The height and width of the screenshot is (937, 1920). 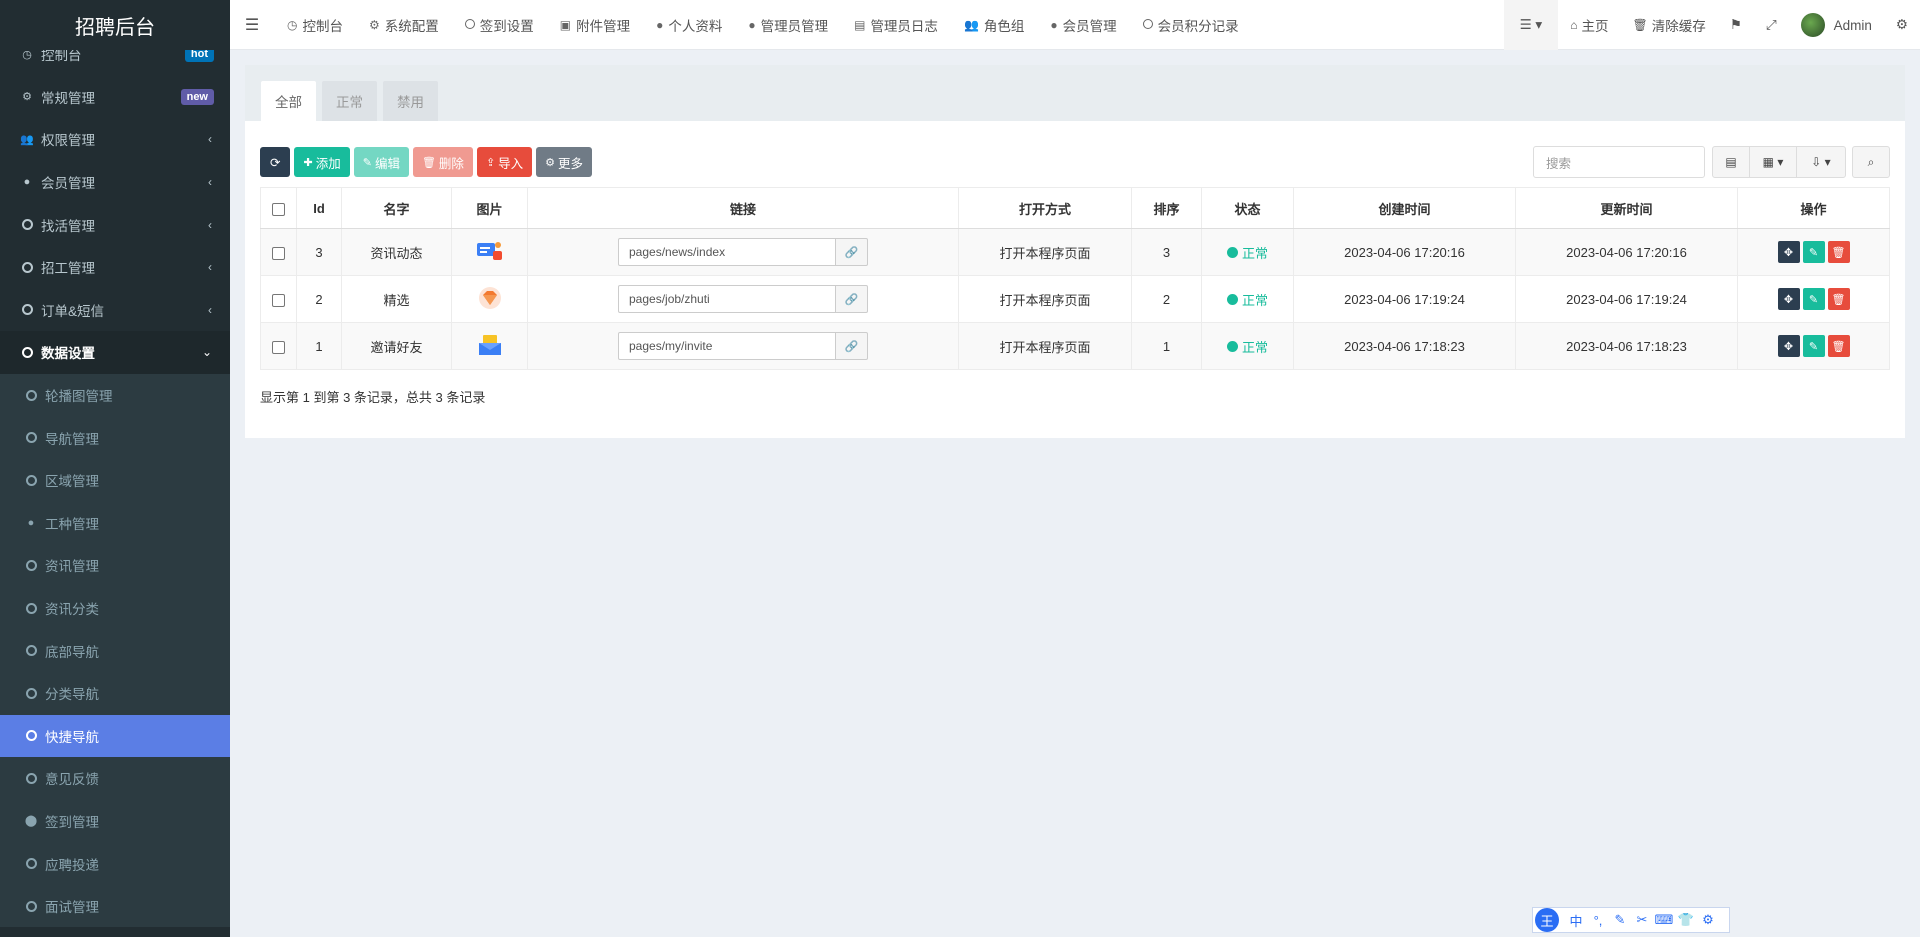 What do you see at coordinates (322, 162) in the screenshot?
I see `add-button: ✚ 添加` at bounding box center [322, 162].